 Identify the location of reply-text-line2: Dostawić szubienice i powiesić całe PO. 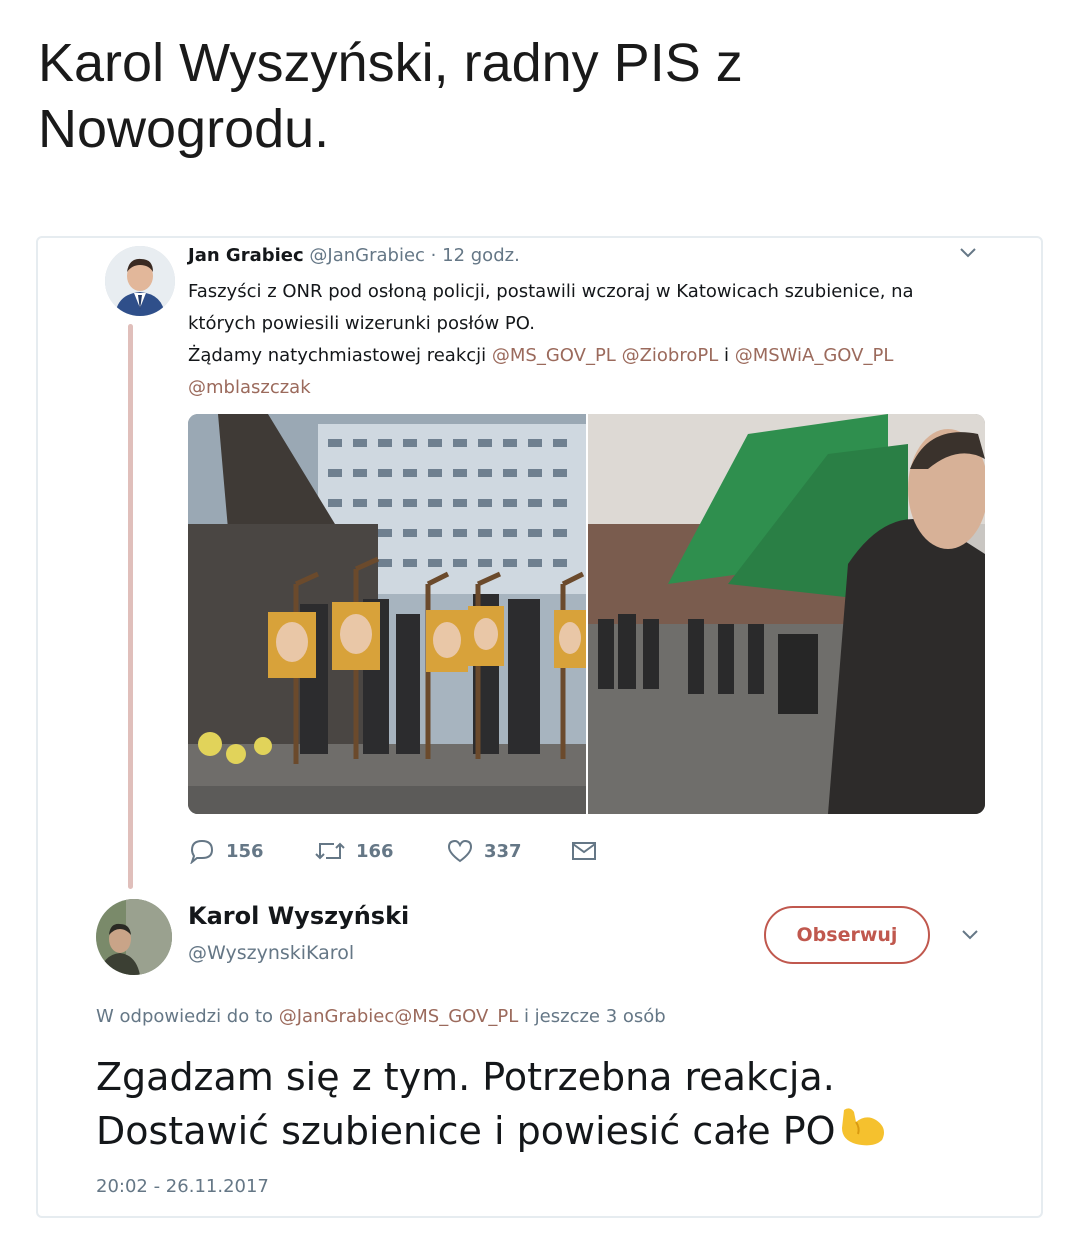
(466, 1131).